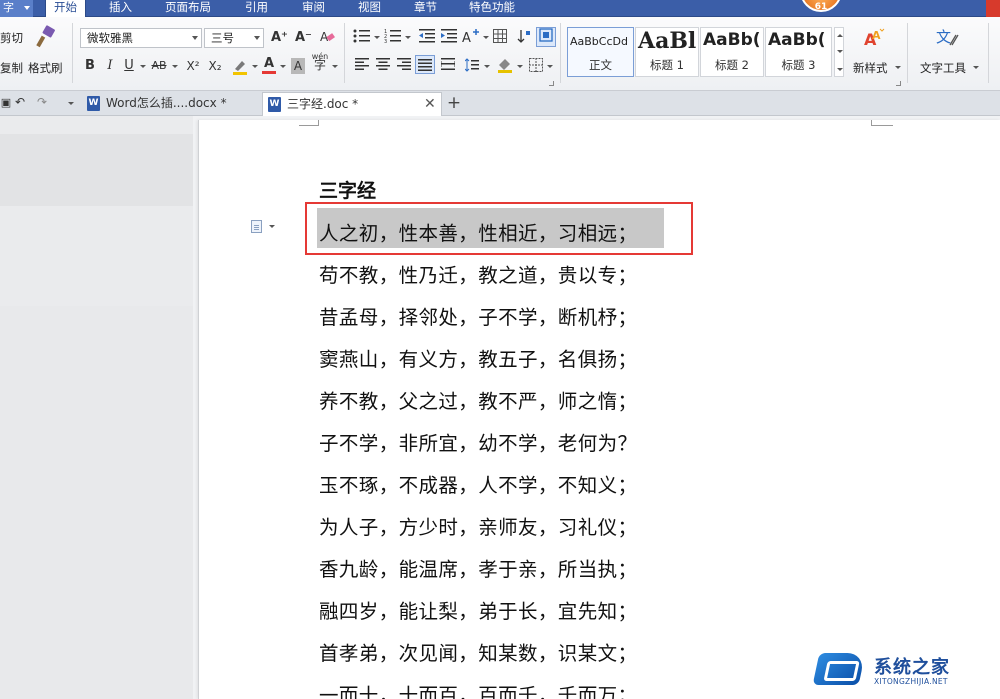 The width and height of the screenshot is (1000, 699). Describe the element at coordinates (500, 38) in the screenshot. I see `table-grid-icon` at that location.